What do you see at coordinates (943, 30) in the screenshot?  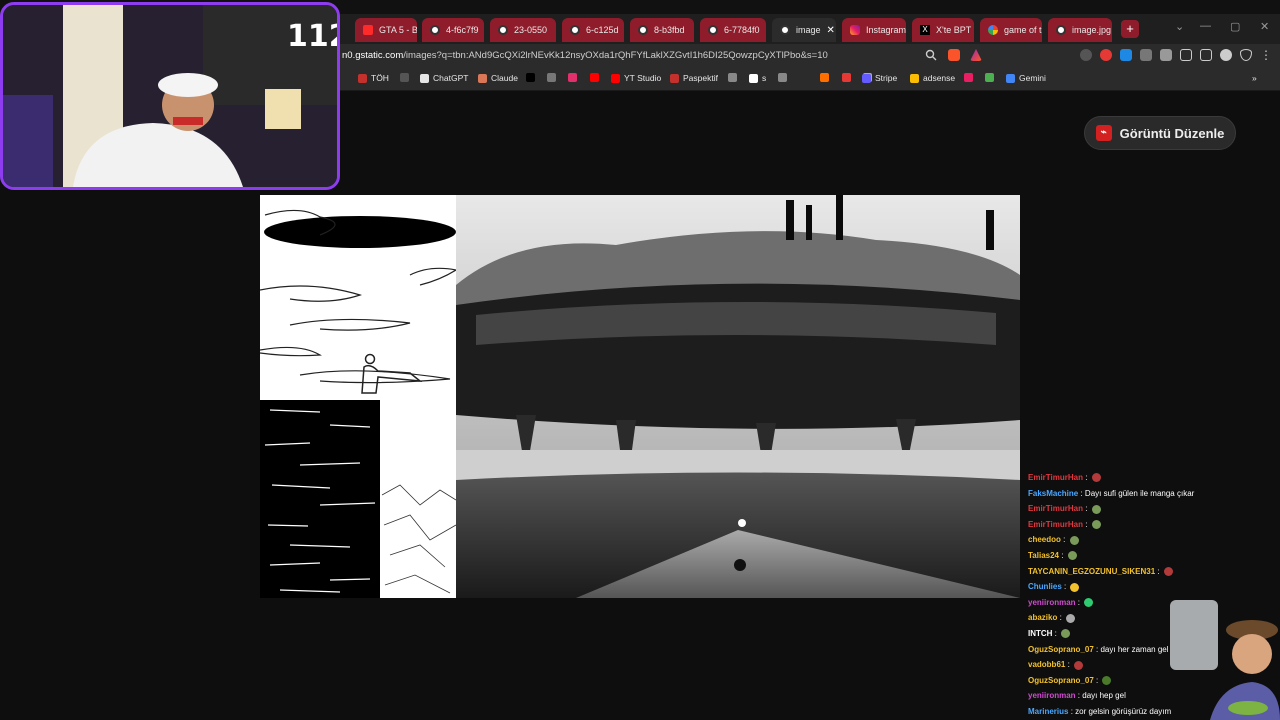 I see `tab-8: X X'te BPT` at bounding box center [943, 30].